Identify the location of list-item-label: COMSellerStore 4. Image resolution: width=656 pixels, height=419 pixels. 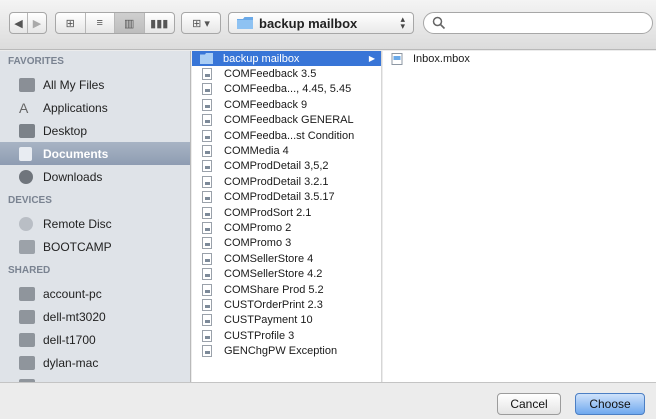
(269, 258).